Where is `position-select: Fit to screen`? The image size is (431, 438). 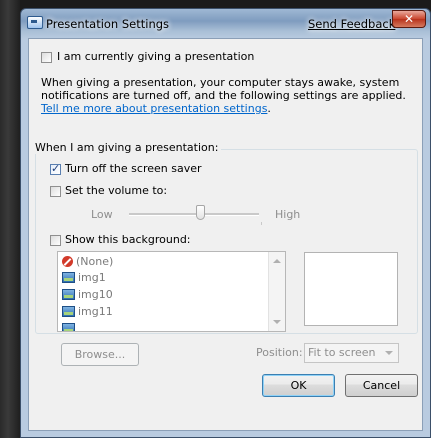
position-select: Fit to screen is located at coordinates (351, 353).